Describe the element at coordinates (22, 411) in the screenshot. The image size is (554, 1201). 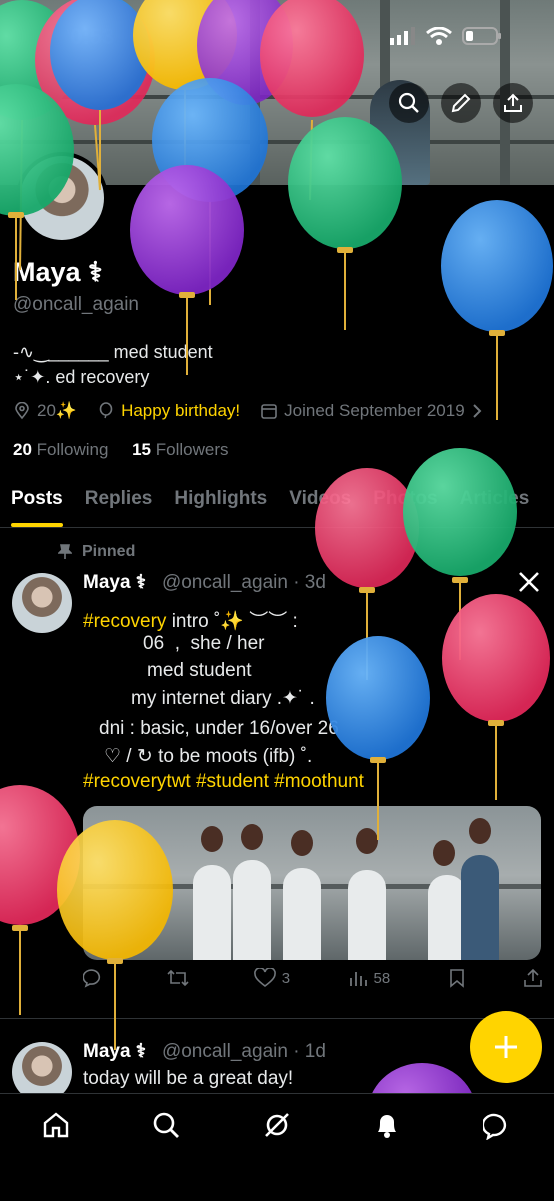
I see `location-icon` at that location.